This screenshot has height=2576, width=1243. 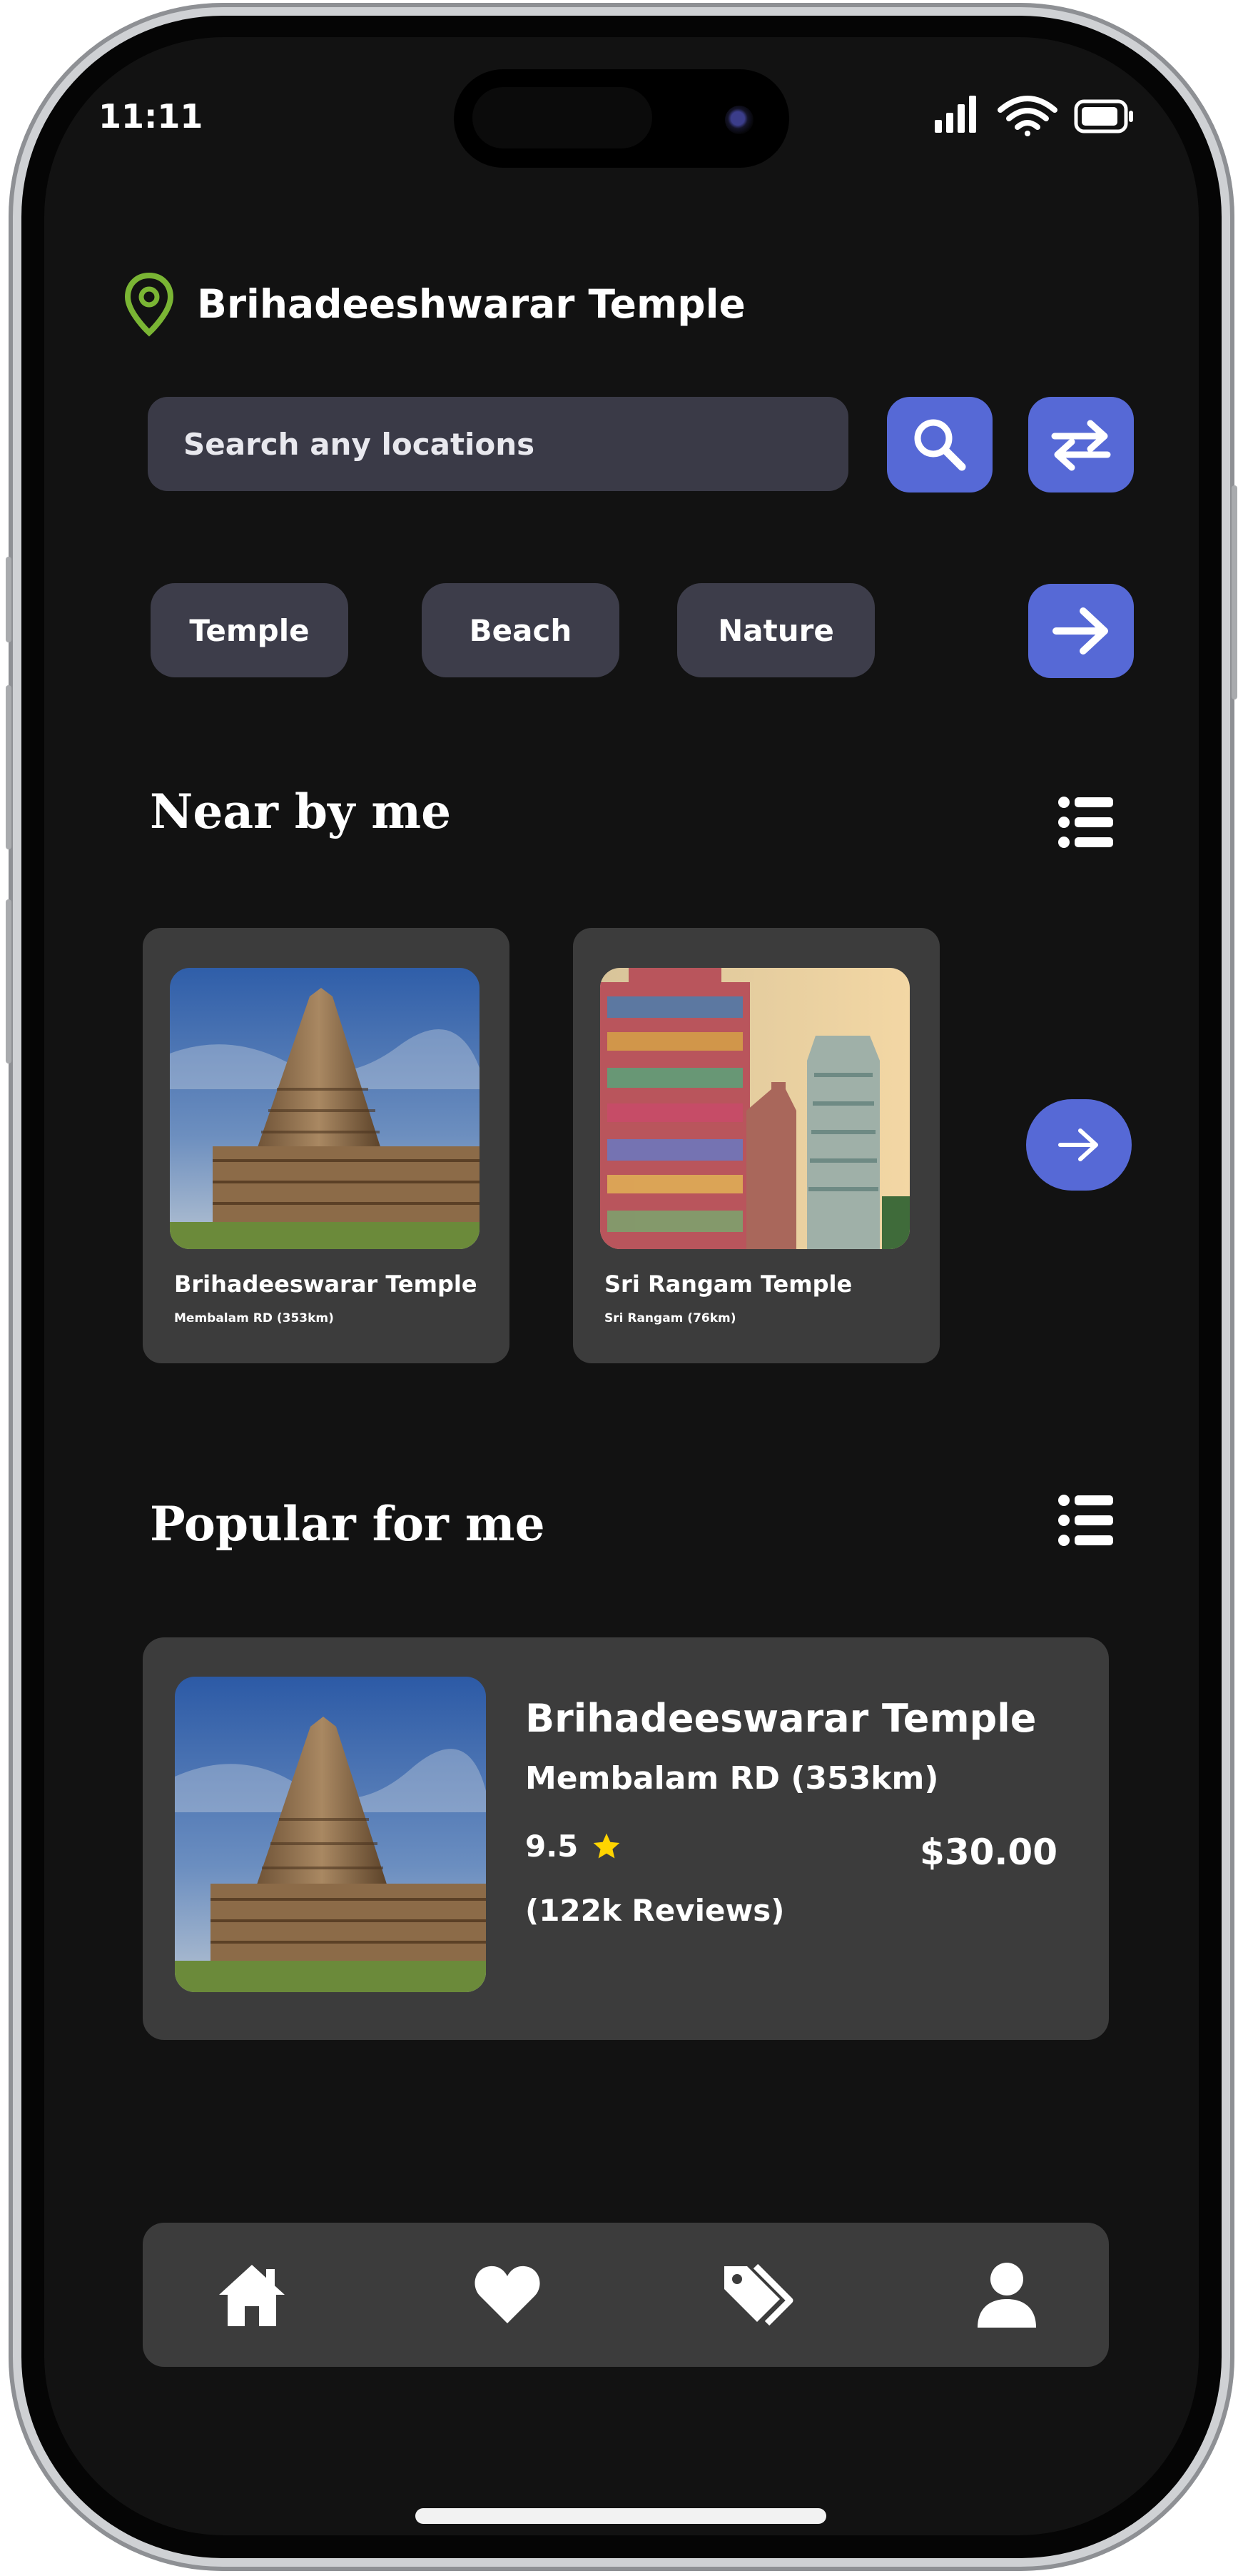 I want to click on swap-button, so click(x=1081, y=445).